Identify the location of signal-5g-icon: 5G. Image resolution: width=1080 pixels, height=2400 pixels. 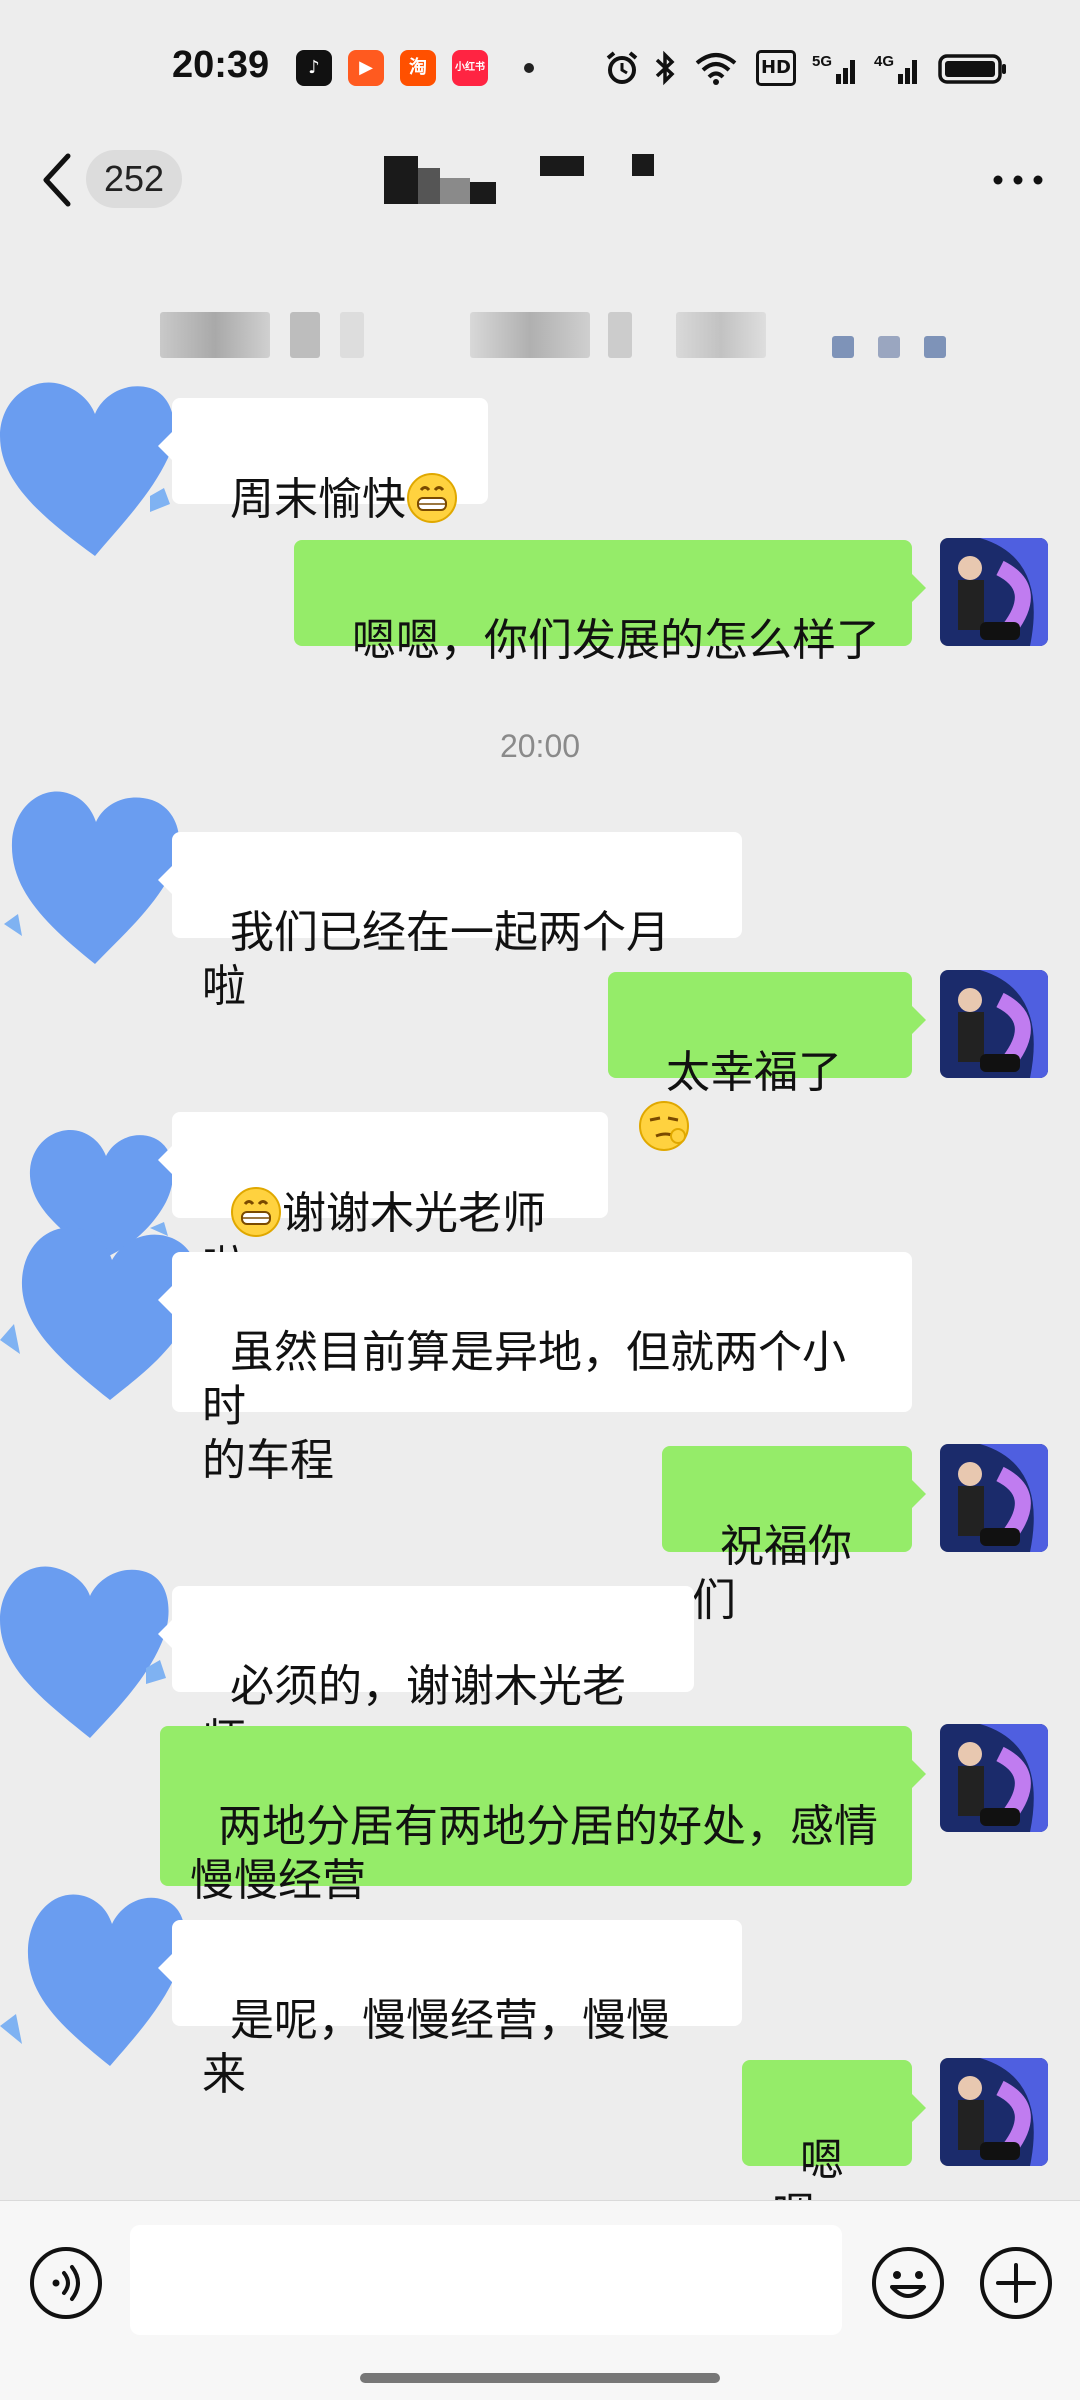
(833, 68).